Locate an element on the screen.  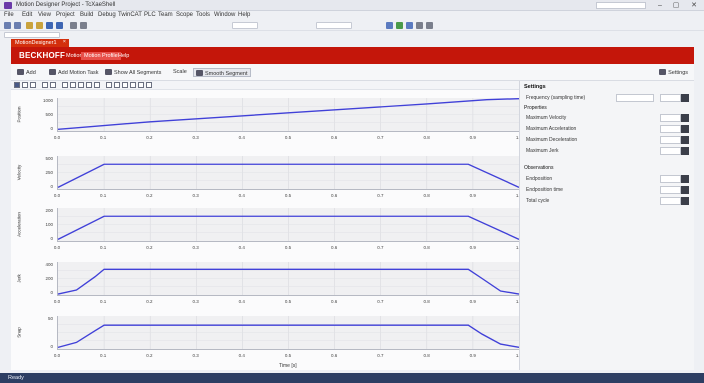
undo-icon is located at coordinates (73, 25).